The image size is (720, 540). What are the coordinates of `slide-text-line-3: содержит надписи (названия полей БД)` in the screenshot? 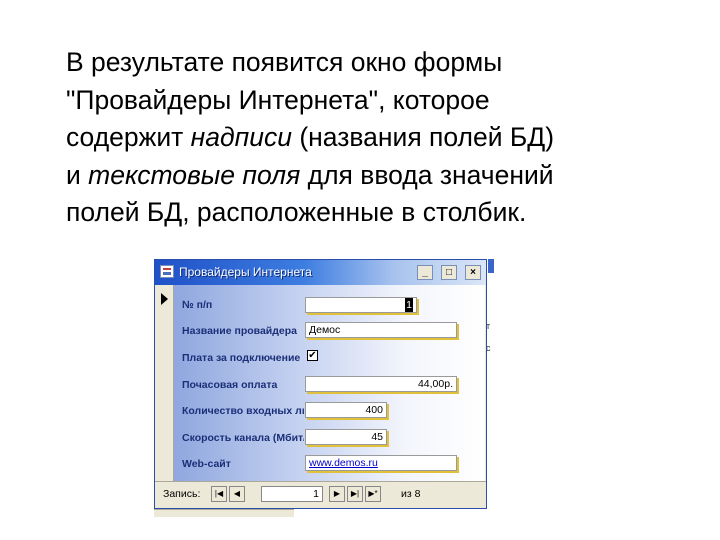 It's located at (386, 138).